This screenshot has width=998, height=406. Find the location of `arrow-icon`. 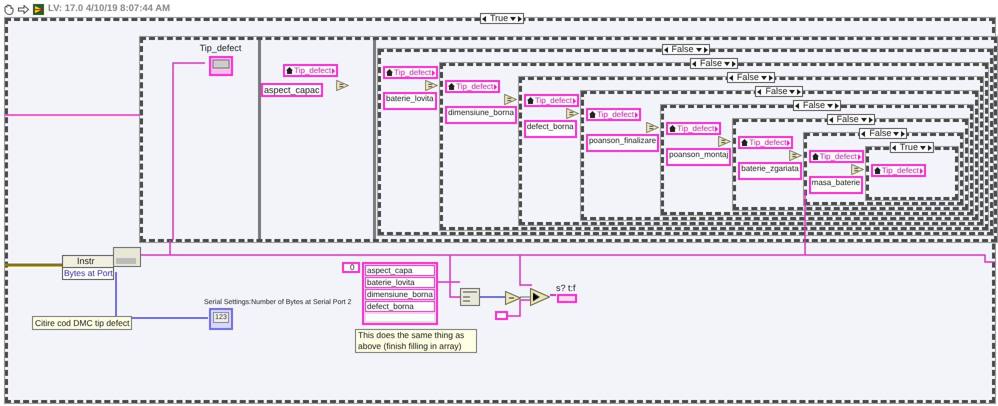

arrow-icon is located at coordinates (23, 9).